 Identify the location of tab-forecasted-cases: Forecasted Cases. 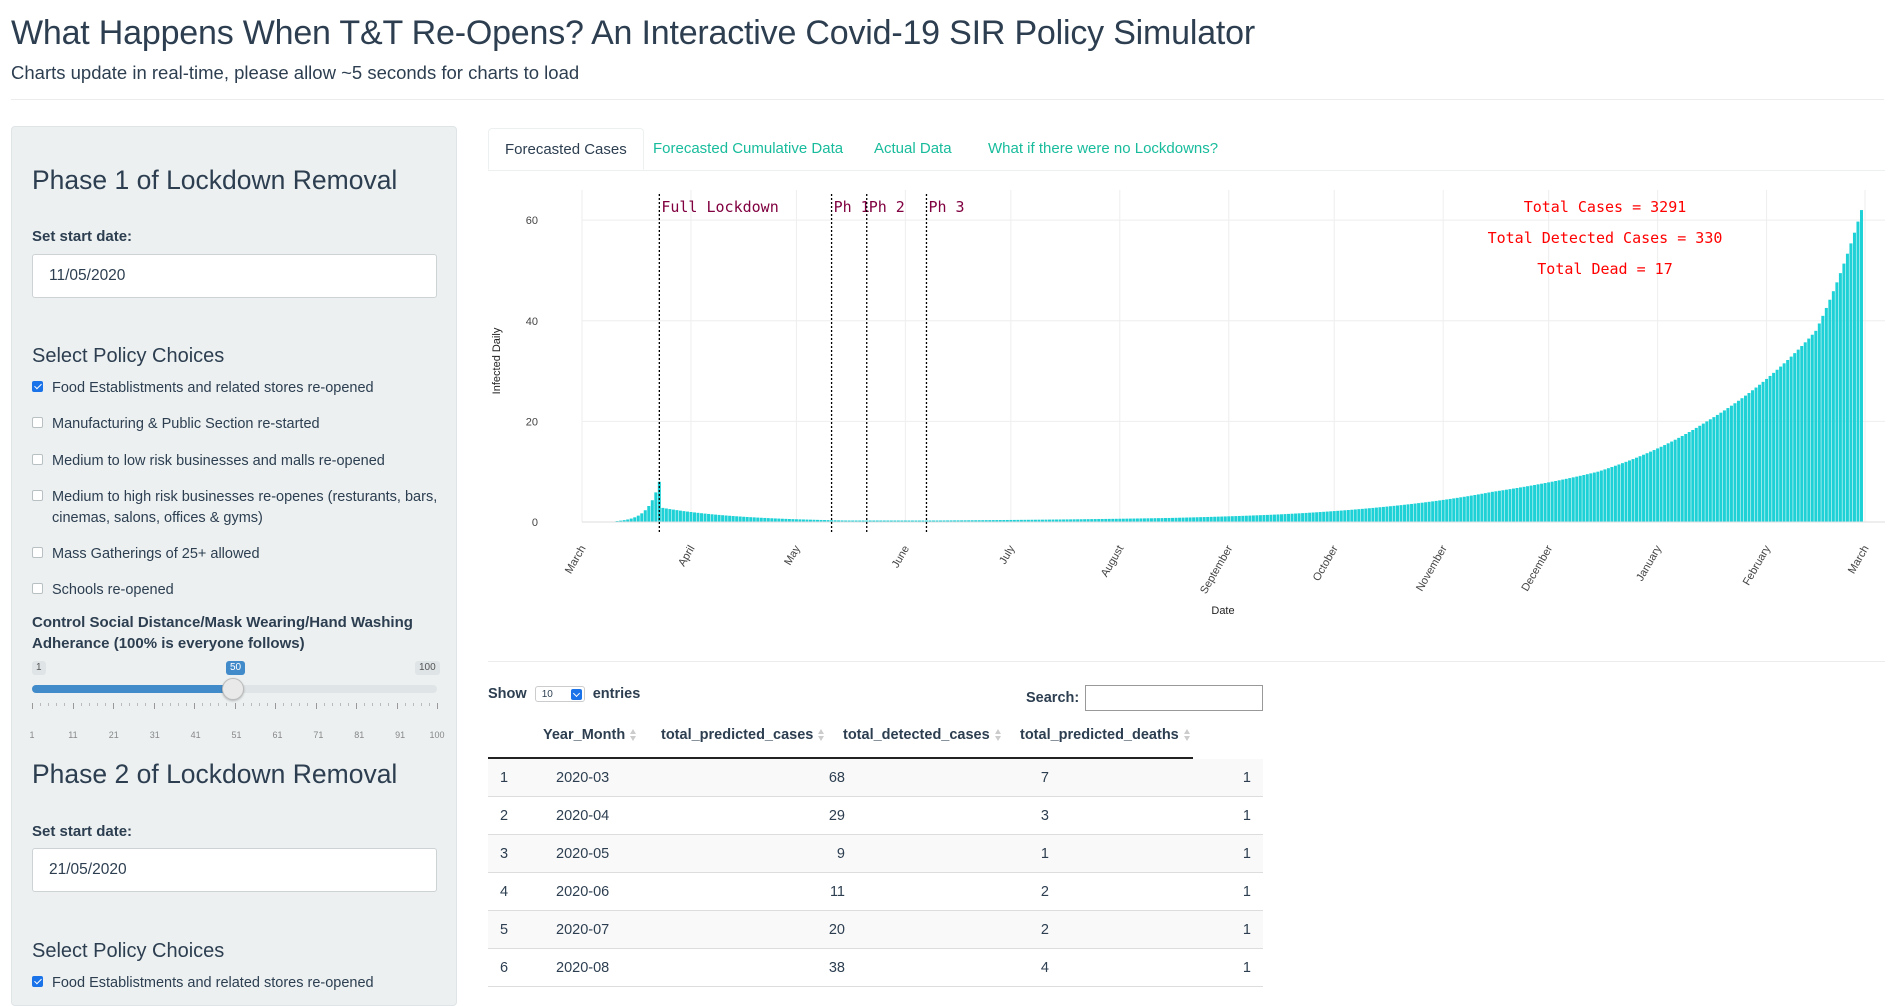
(566, 149).